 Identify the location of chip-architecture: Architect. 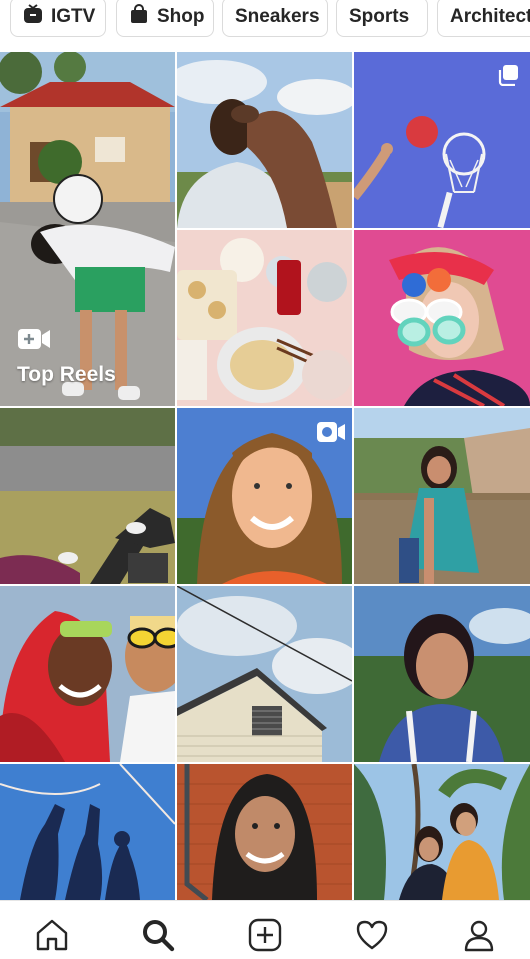
(483, 18).